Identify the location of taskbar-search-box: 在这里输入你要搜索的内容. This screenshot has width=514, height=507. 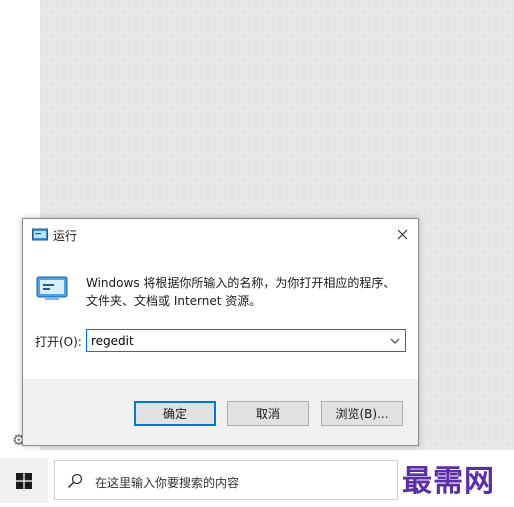
(226, 480).